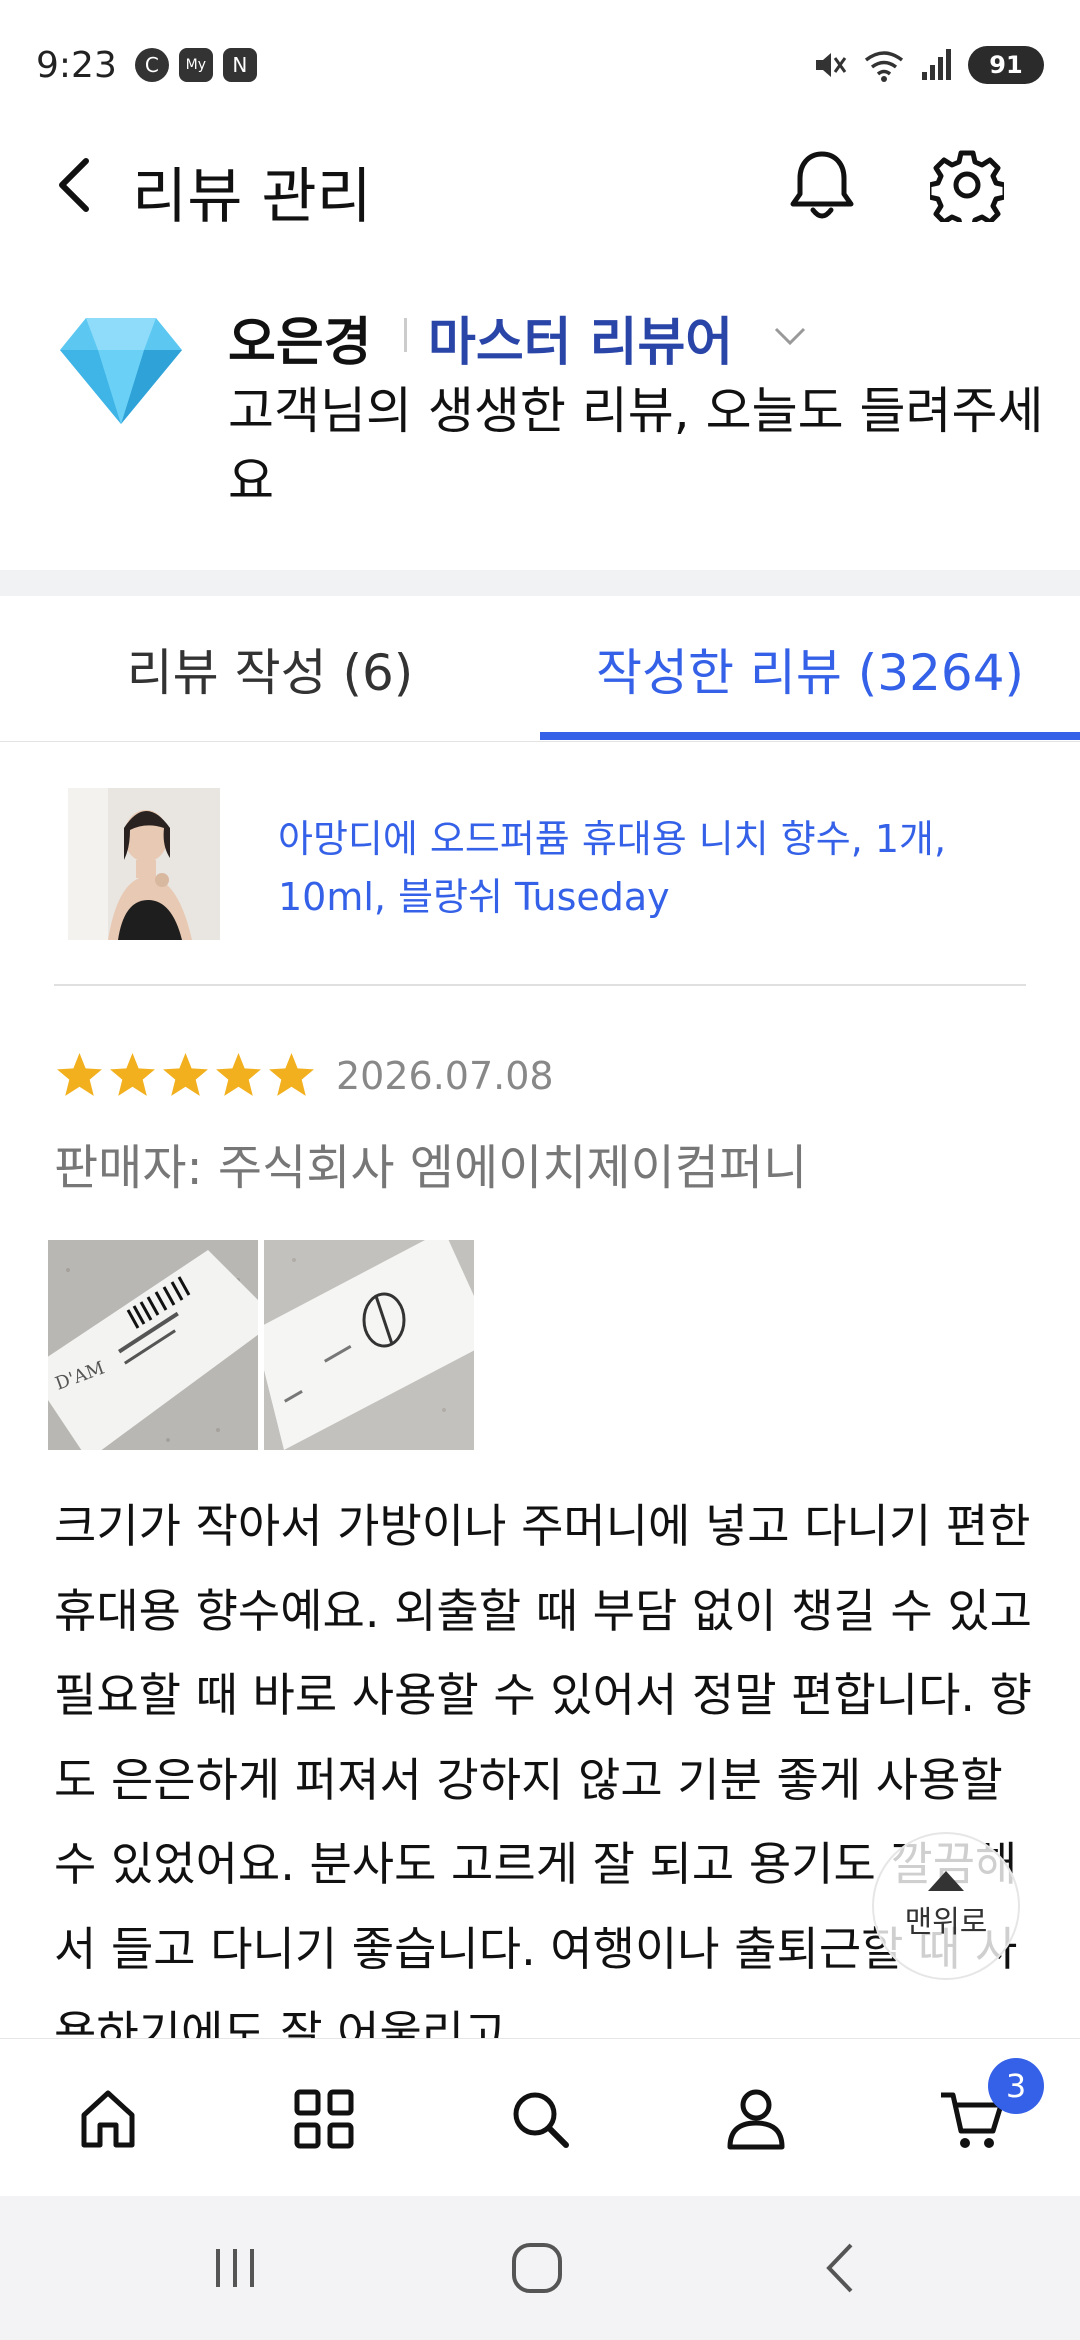  I want to click on diamond-grade-icon, so click(121, 371).